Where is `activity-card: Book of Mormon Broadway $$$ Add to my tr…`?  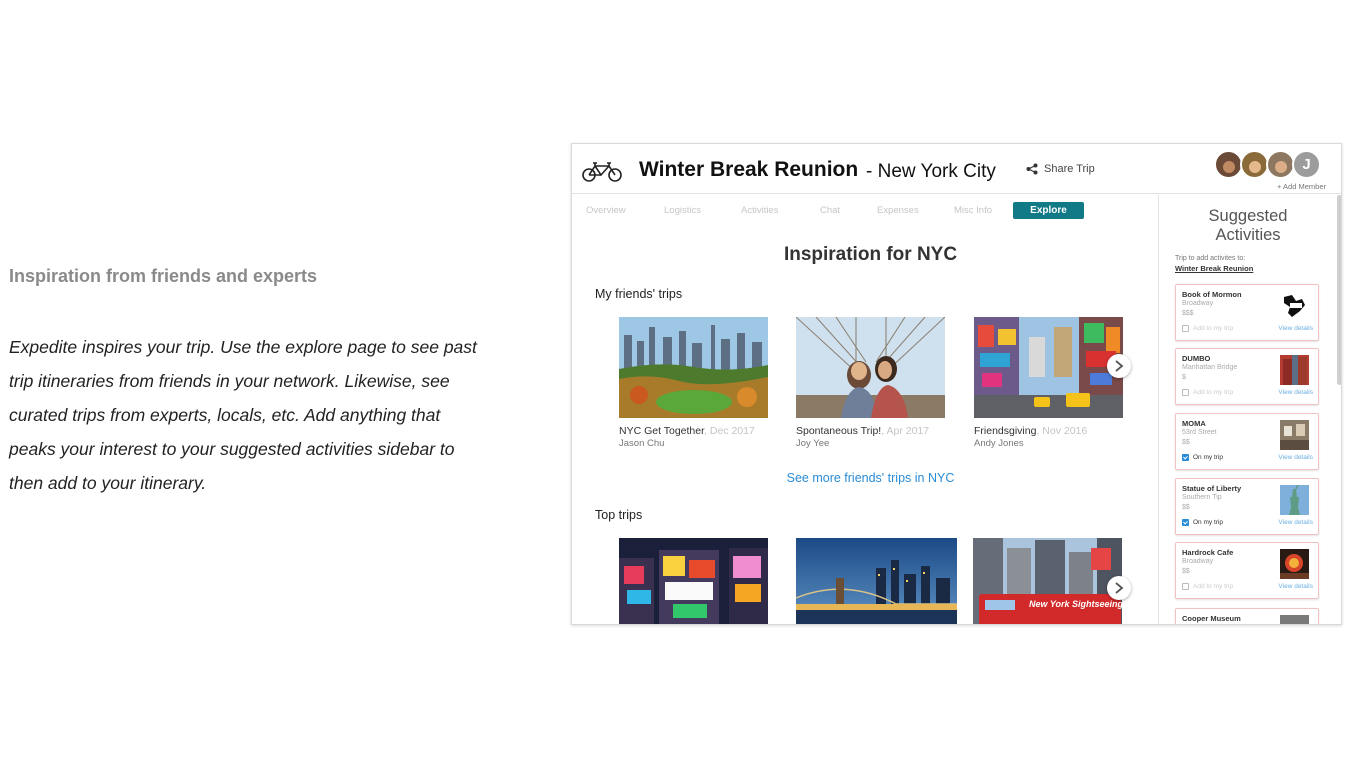 activity-card: Book of Mormon Broadway $$$ Add to my tr… is located at coordinates (1247, 312).